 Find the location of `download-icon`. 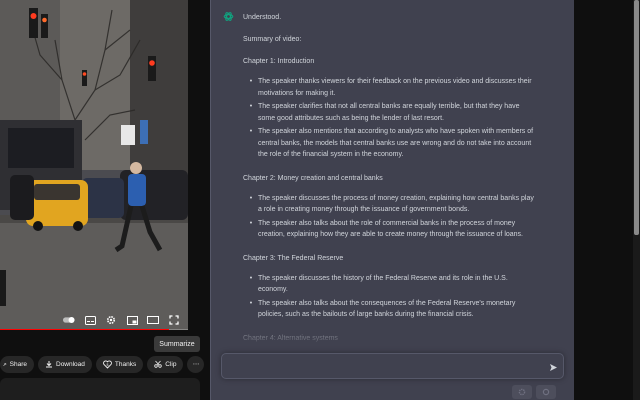

download-icon is located at coordinates (49, 364).